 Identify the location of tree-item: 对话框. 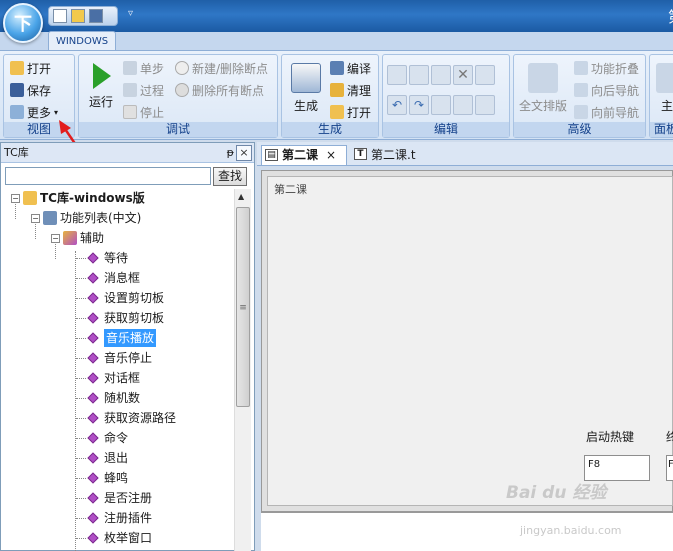
(113, 378).